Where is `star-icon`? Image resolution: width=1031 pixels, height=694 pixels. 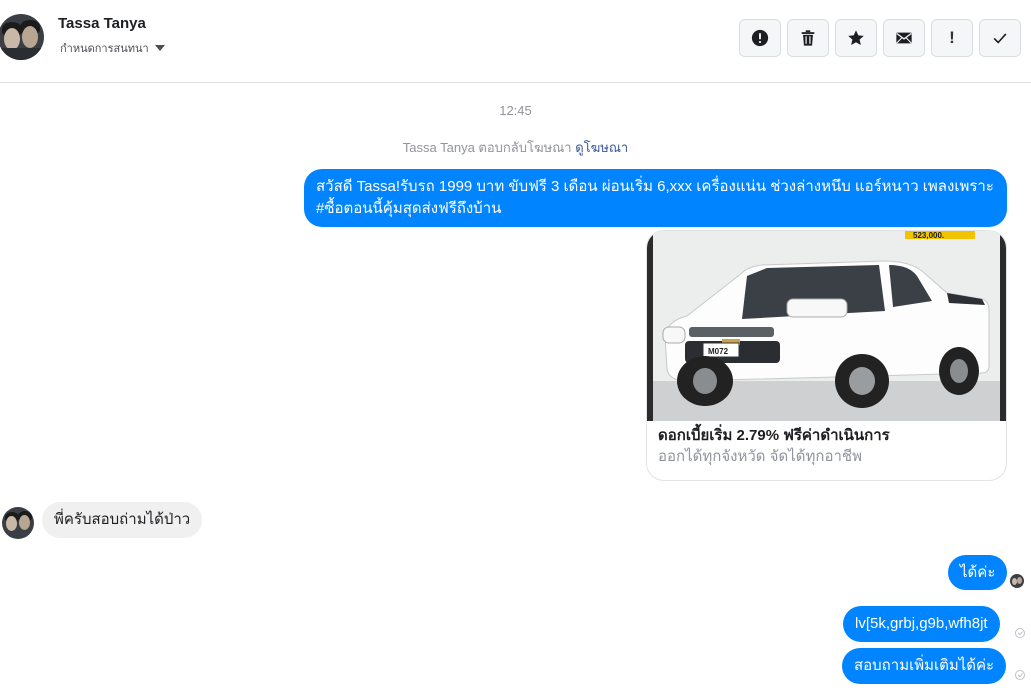 star-icon is located at coordinates (856, 38).